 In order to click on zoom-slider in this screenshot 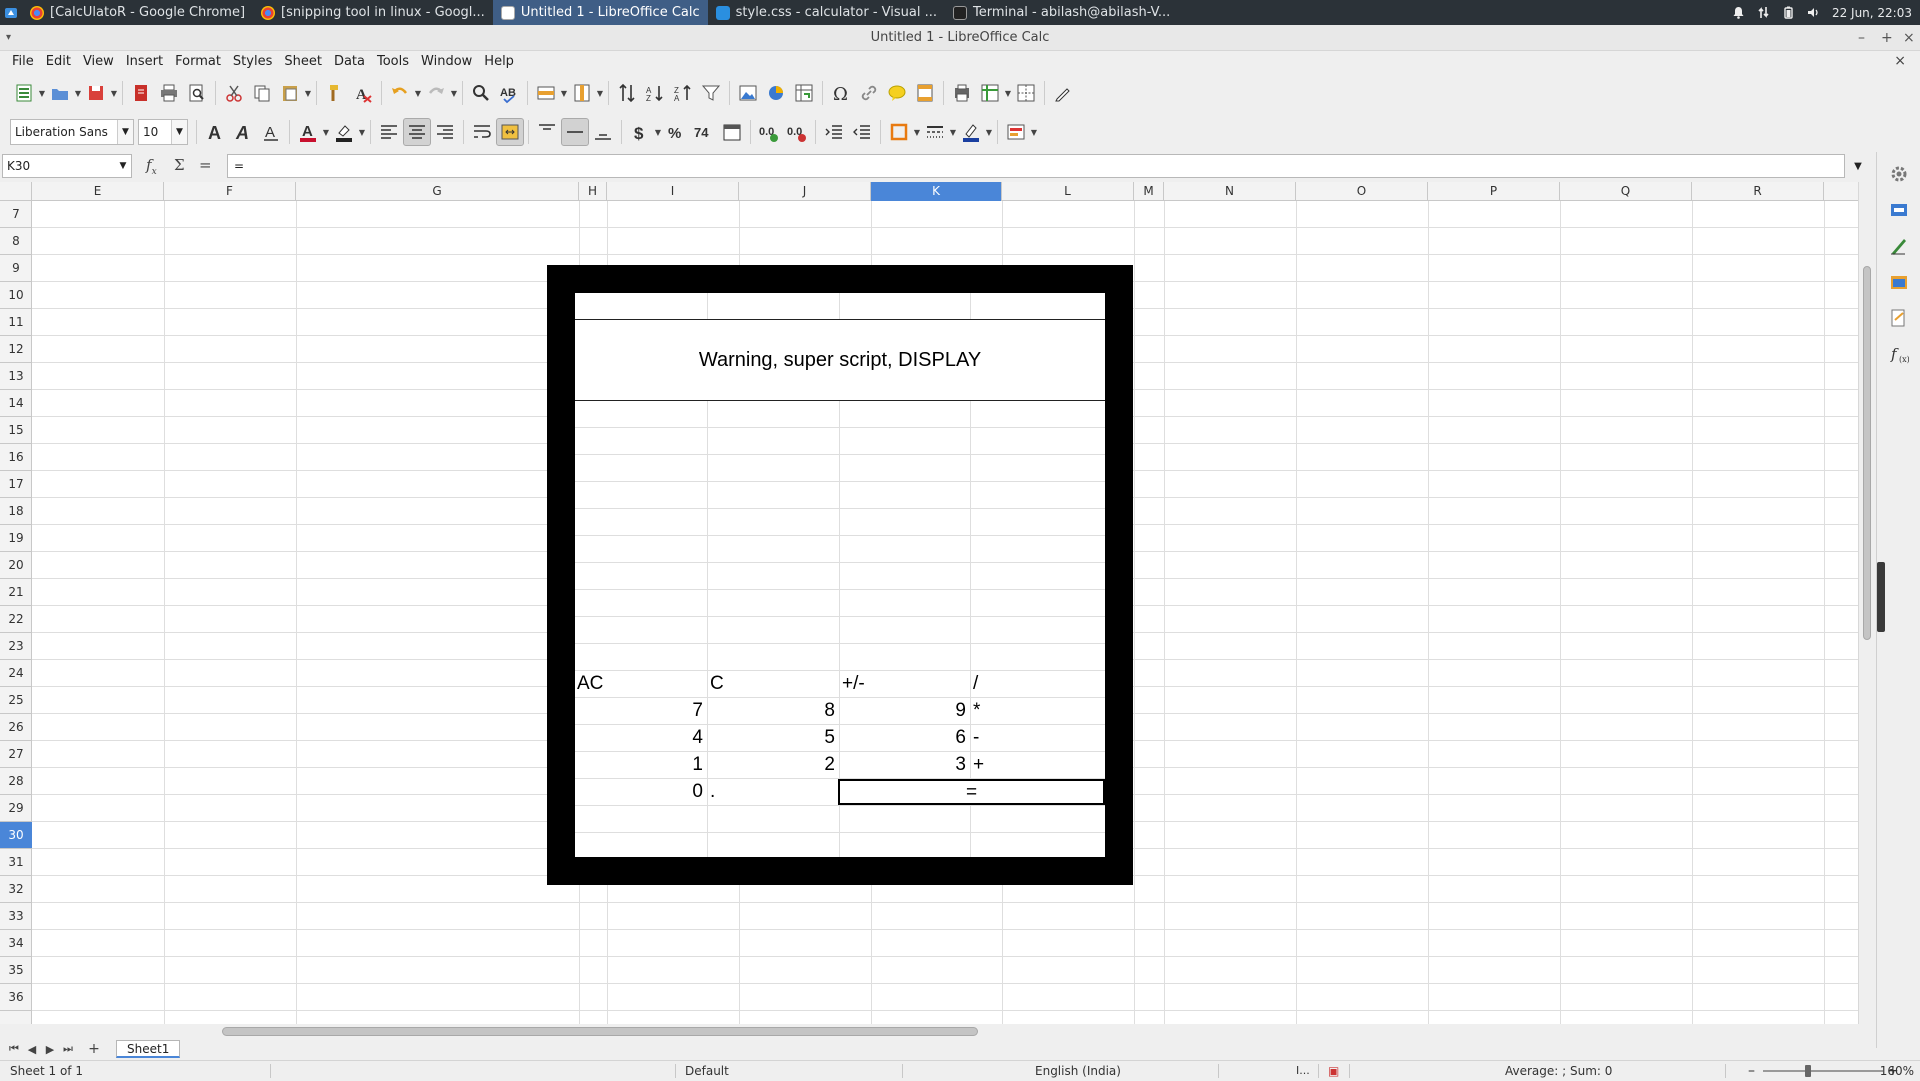, I will do `click(1823, 1071)`.